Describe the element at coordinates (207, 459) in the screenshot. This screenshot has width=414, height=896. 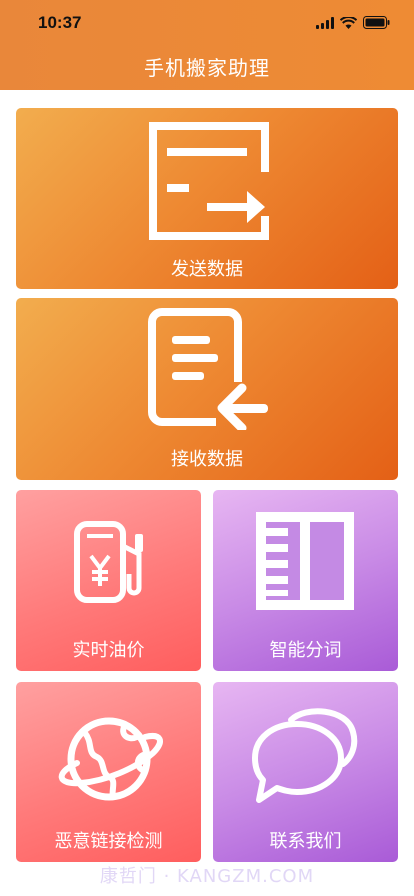
I see `receive-data-label: 接收数据` at that location.